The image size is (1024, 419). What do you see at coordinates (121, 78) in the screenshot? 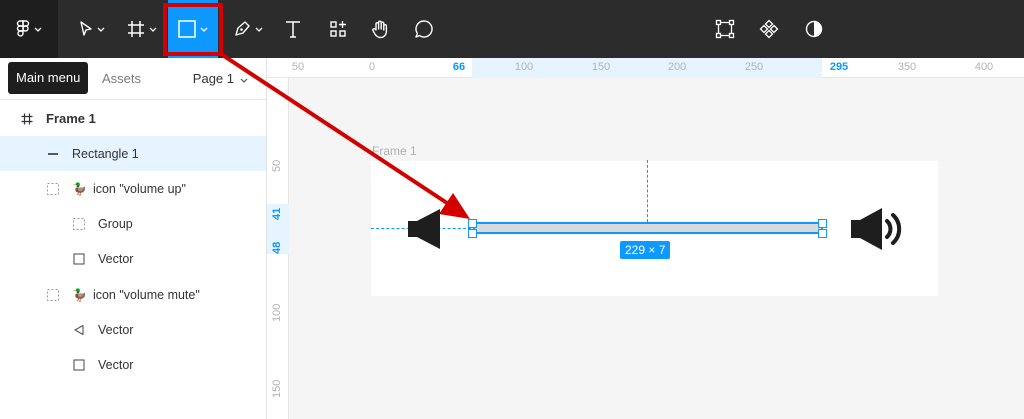
I see `tab-assets: Assets` at bounding box center [121, 78].